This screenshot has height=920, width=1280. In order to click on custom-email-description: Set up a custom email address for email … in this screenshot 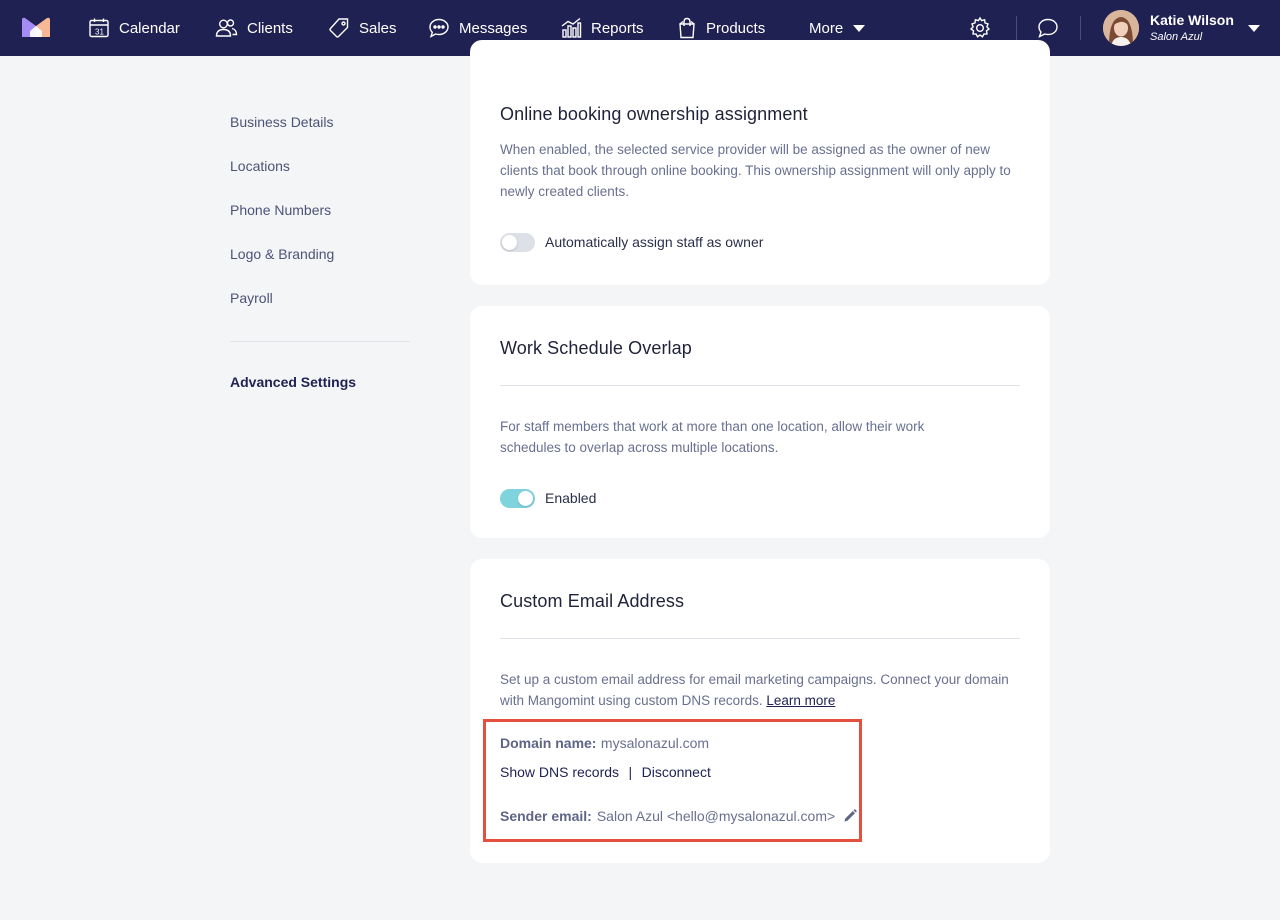, I will do `click(755, 690)`.